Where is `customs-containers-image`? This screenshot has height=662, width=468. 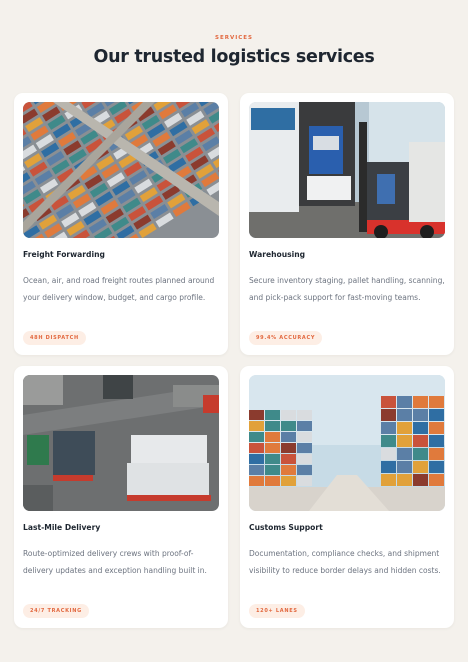
customs-containers-image is located at coordinates (347, 443).